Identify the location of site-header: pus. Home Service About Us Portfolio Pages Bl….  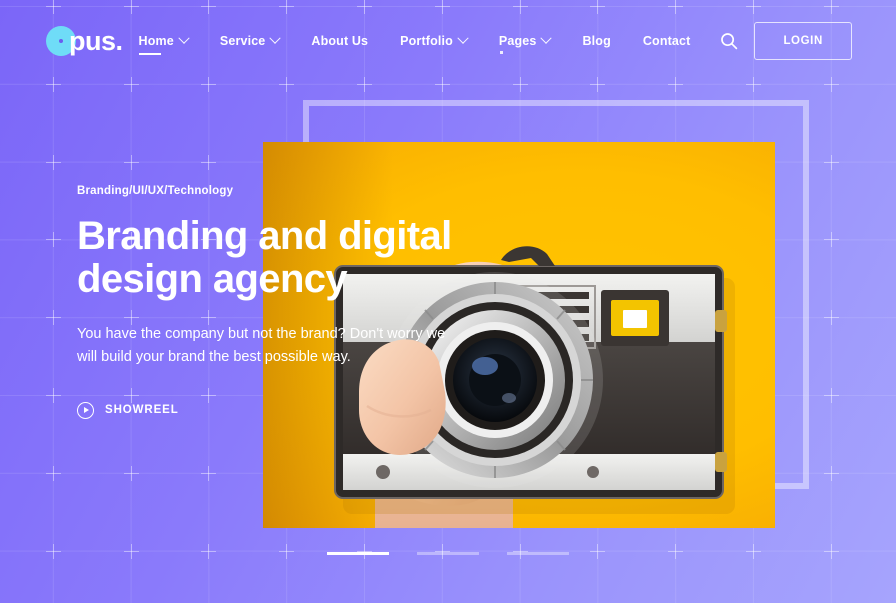
(448, 41).